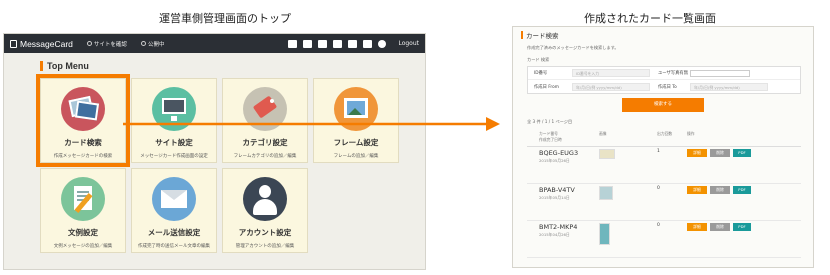  Describe the element at coordinates (557, 190) in the screenshot. I see `card-code: BPAB-V4TV` at that location.